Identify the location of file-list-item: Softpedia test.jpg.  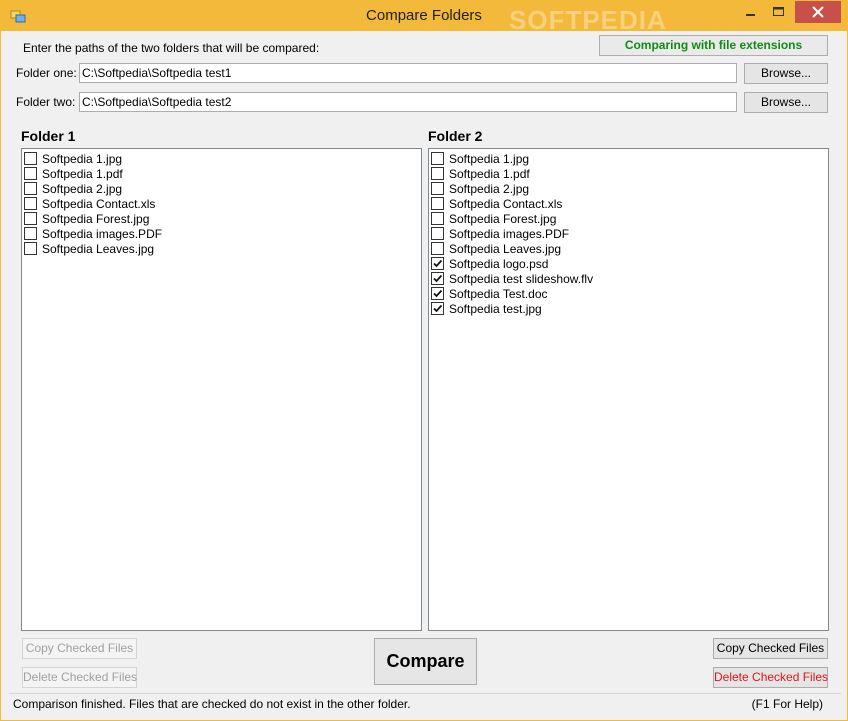
(628, 308).